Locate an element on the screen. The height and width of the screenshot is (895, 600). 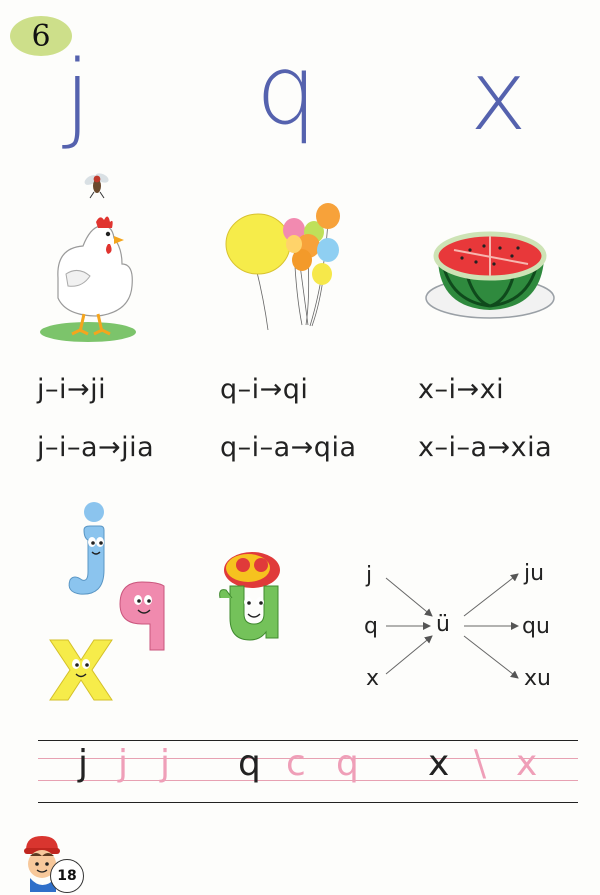
spelling-jia: j–i–a→jia is located at coordinates (96, 447).